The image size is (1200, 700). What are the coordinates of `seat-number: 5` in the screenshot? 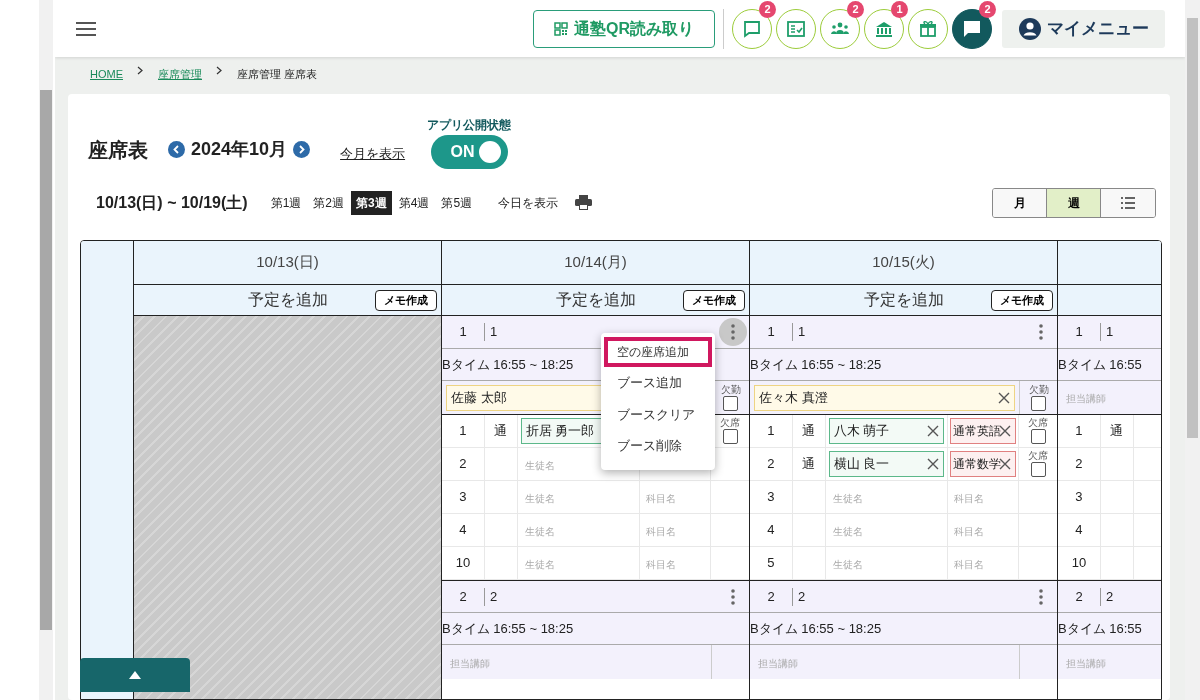 It's located at (771, 563).